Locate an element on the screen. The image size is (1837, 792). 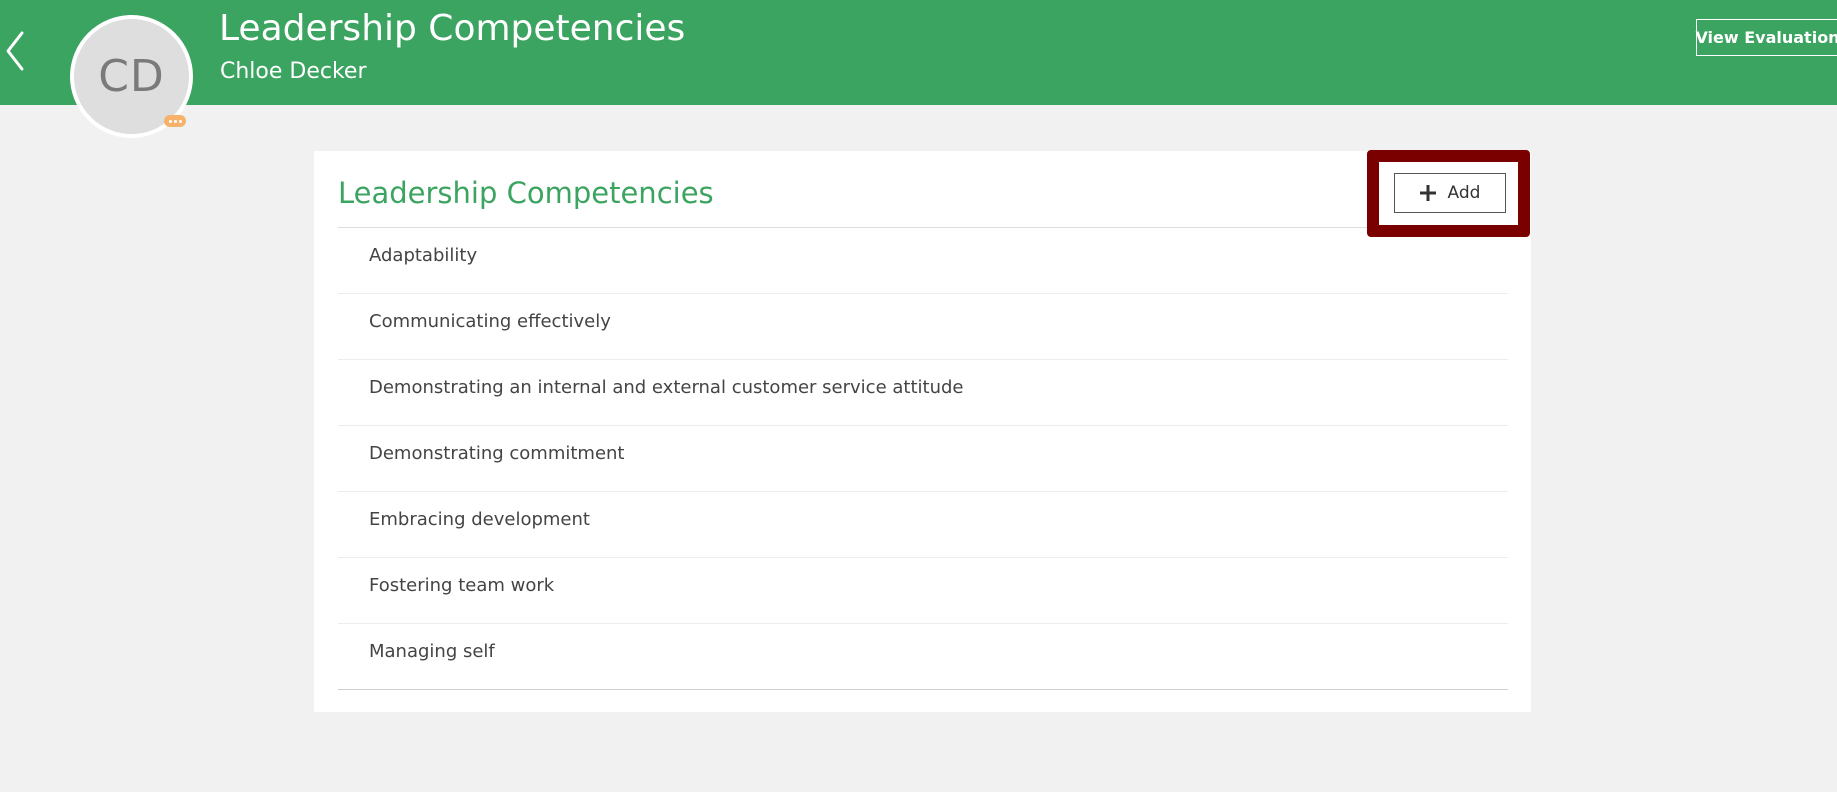
avatar-initials: CD is located at coordinates (131, 76).